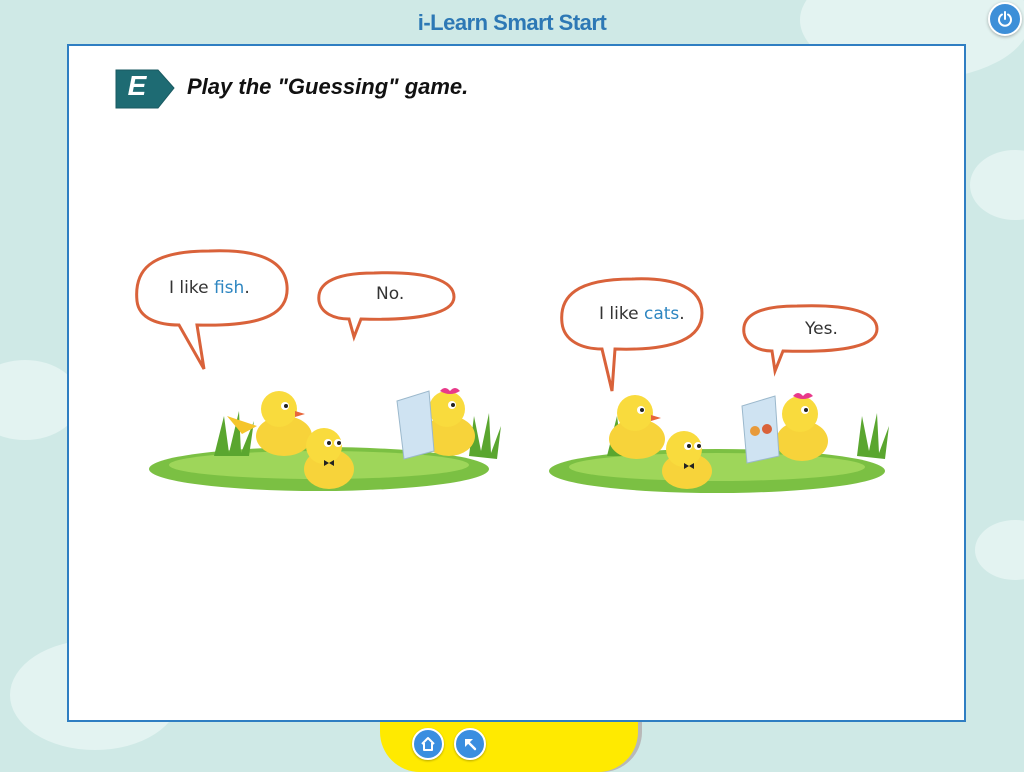 Image resolution: width=1024 pixels, height=772 pixels. Describe the element at coordinates (209, 288) in the screenshot. I see `bubble-left-text: I like fish.` at that location.